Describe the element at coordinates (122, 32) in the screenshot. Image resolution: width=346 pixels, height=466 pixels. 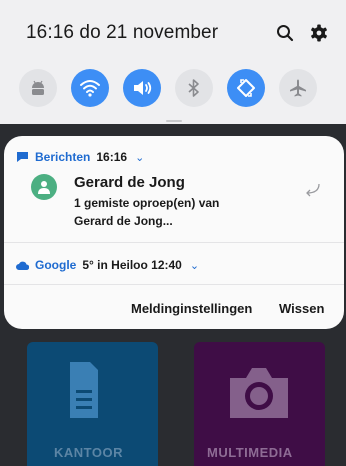
I see `time-date: 16:16 do 21 november` at that location.